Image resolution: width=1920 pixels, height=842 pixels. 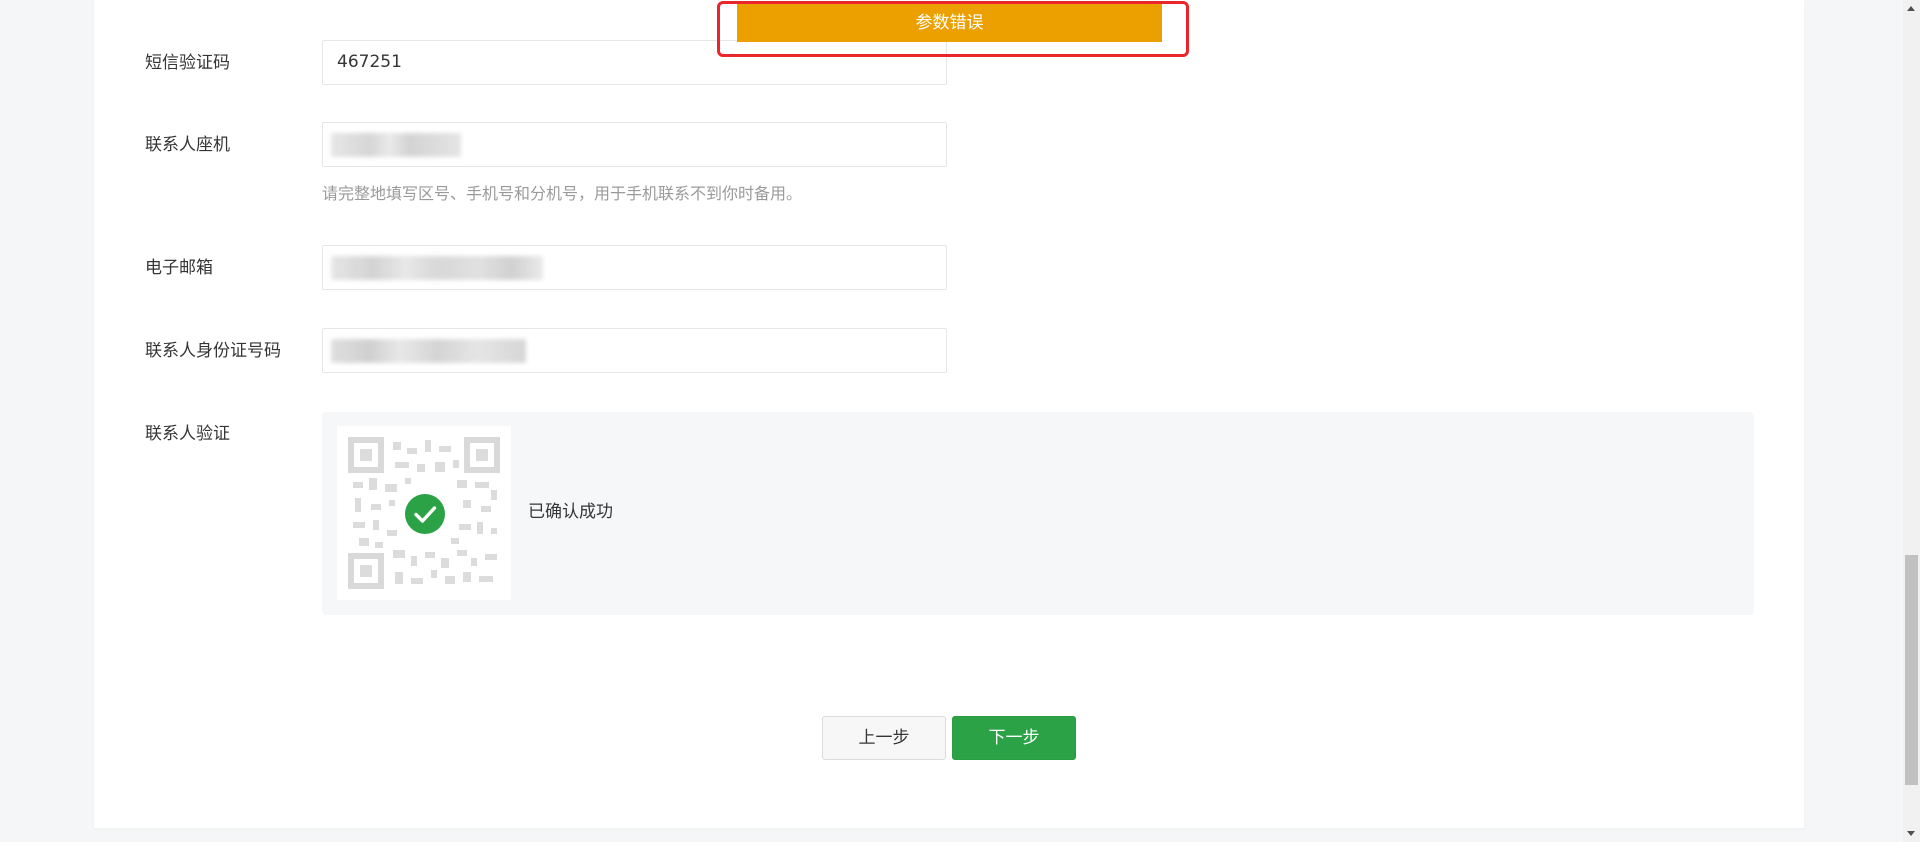 I want to click on prev-step-button: 上一步, so click(x=884, y=738).